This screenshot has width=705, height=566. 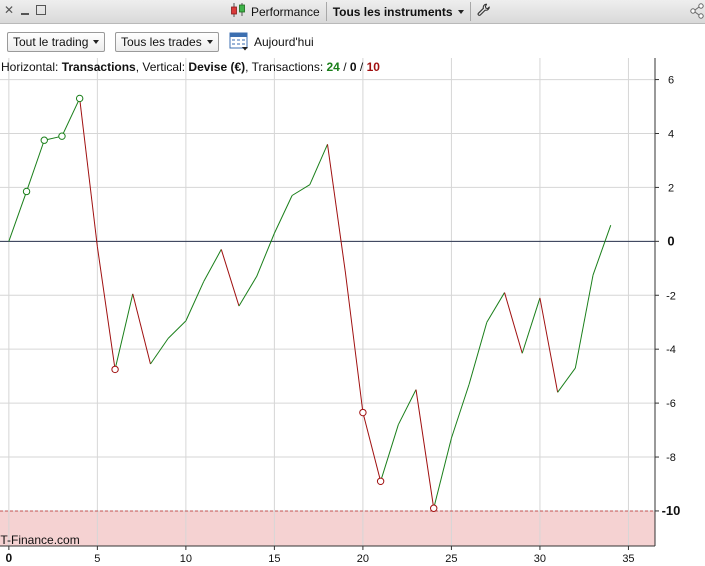 I want to click on panel-title-area: Performance Tous les instruments, so click(x=360, y=11).